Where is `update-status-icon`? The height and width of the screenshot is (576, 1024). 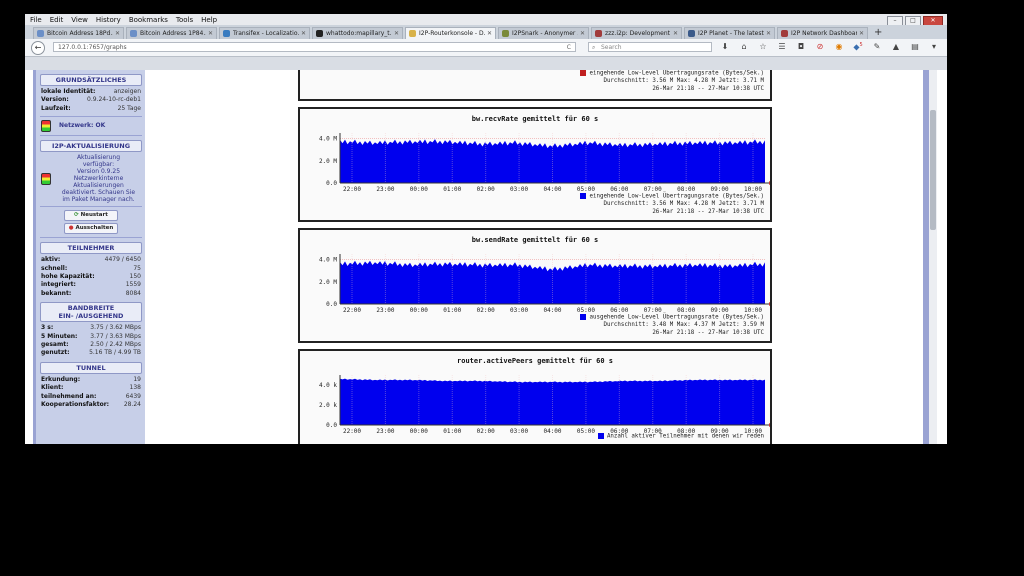
update-status-icon is located at coordinates (46, 178).